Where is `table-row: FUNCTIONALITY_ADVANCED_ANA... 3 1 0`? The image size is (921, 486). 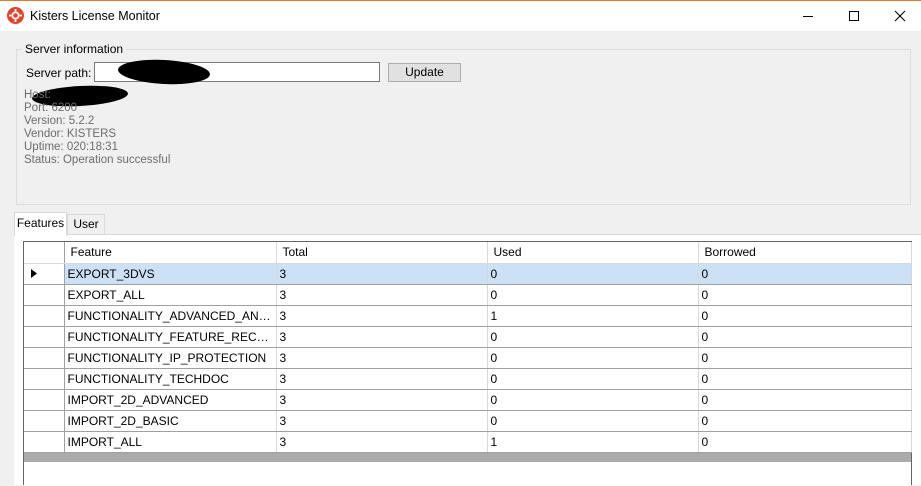
table-row: FUNCTIONALITY_ADVANCED_ANA... 3 1 0 is located at coordinates (468, 316).